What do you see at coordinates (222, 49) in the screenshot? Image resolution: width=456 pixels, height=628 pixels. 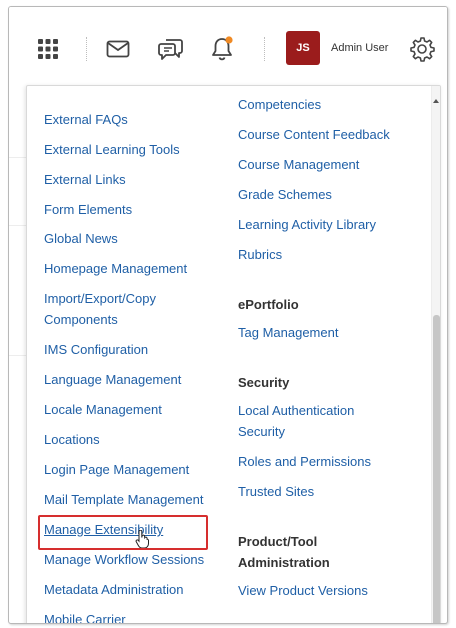 I see `bell-icon` at bounding box center [222, 49].